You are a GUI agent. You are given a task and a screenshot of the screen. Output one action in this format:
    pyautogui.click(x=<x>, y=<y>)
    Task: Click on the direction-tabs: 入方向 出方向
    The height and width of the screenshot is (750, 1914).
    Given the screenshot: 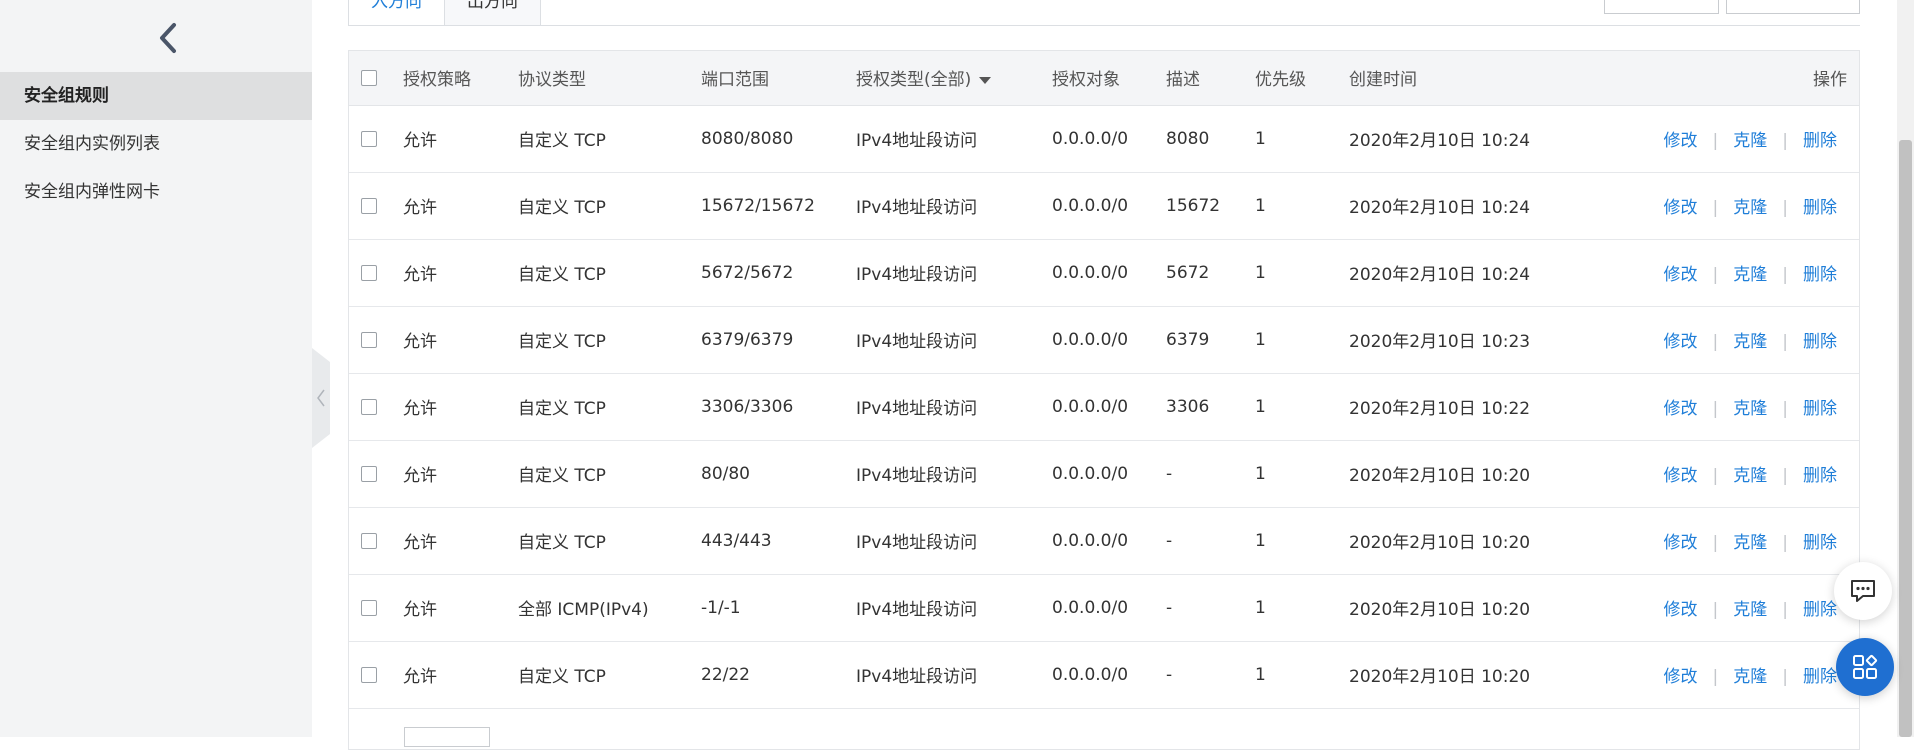 What is the action you would take?
    pyautogui.click(x=444, y=13)
    